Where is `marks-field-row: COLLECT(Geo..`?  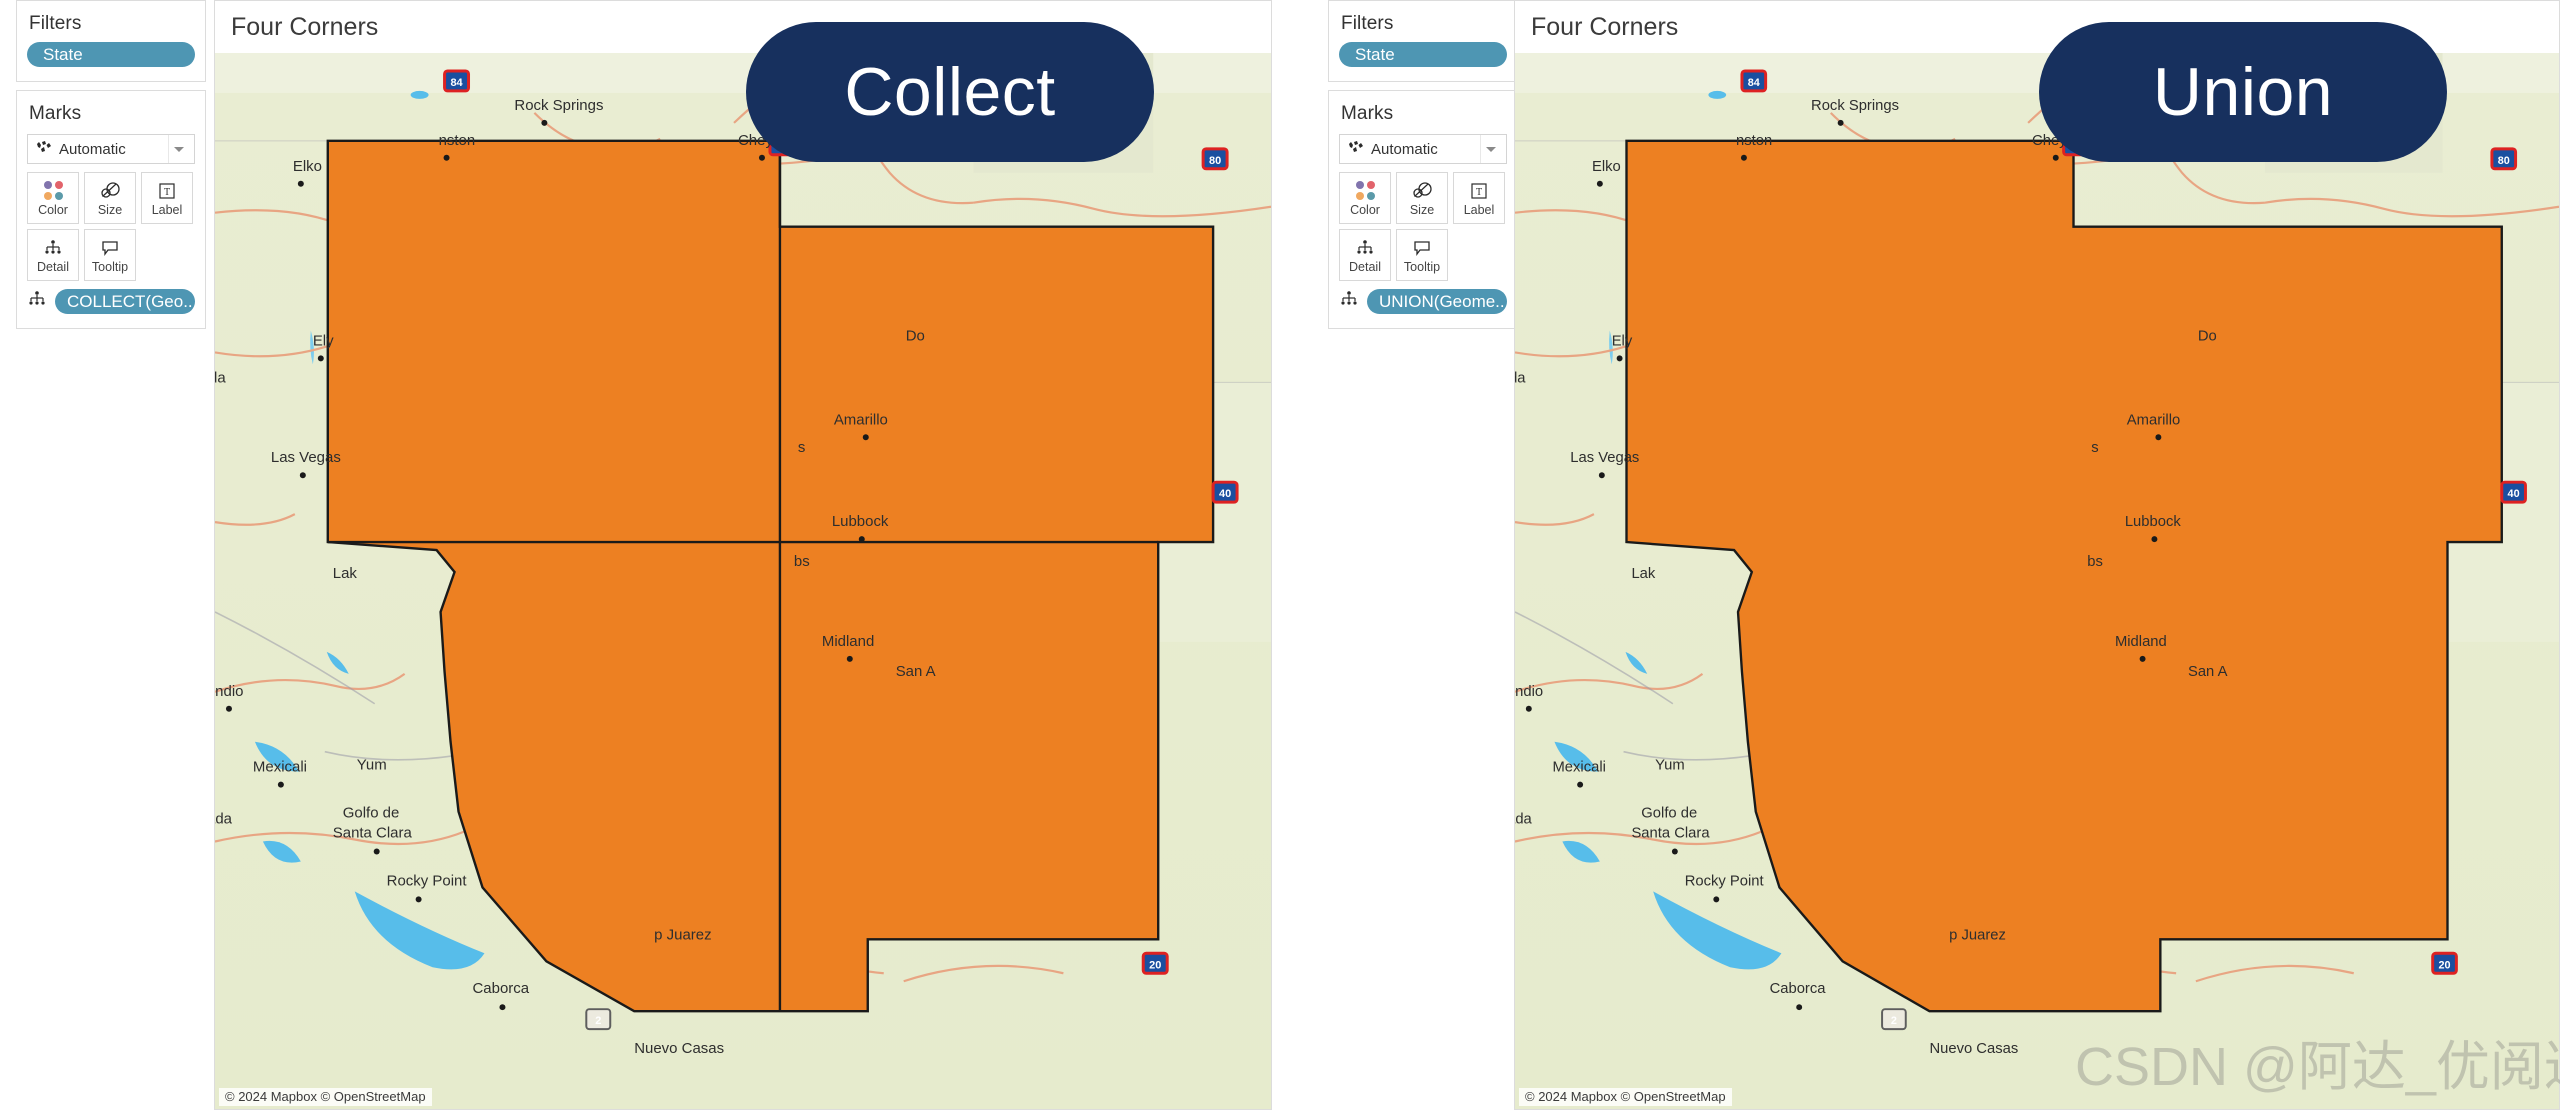
marks-field-row: COLLECT(Geo.. is located at coordinates (111, 301).